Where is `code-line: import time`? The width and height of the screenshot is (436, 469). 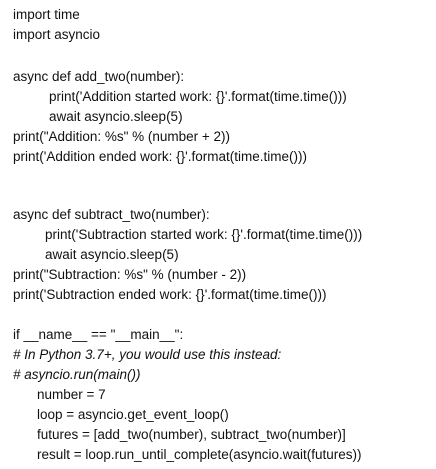
code-line: import time is located at coordinates (46, 14).